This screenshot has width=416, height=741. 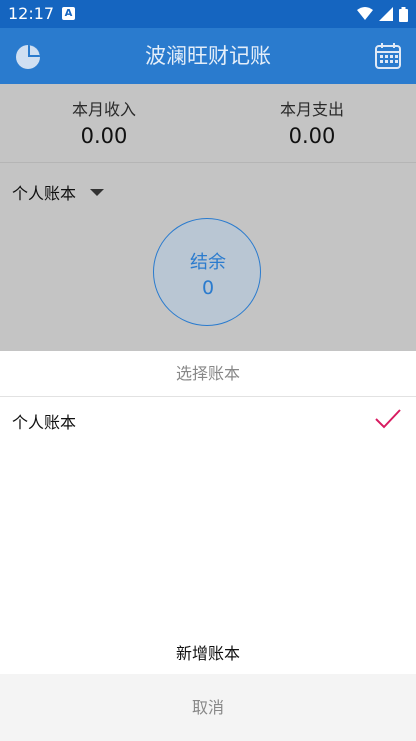 I want to click on status-time: 12:17, so click(x=31, y=13).